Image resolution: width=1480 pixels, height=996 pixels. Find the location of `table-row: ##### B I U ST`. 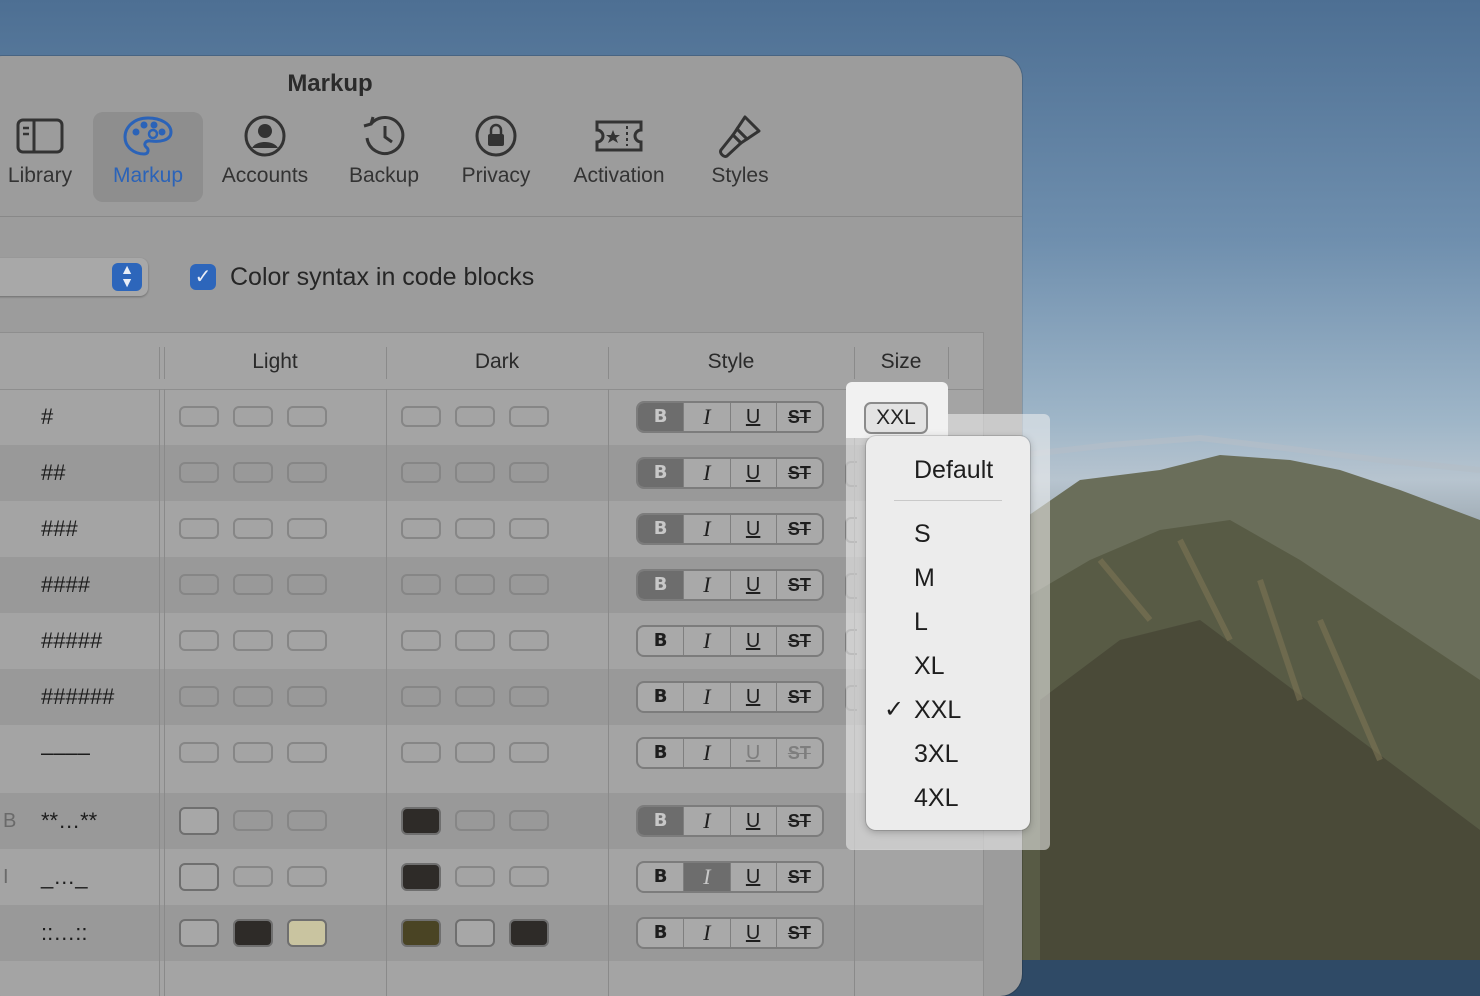

table-row: ##### B I U ST is located at coordinates (491, 641).